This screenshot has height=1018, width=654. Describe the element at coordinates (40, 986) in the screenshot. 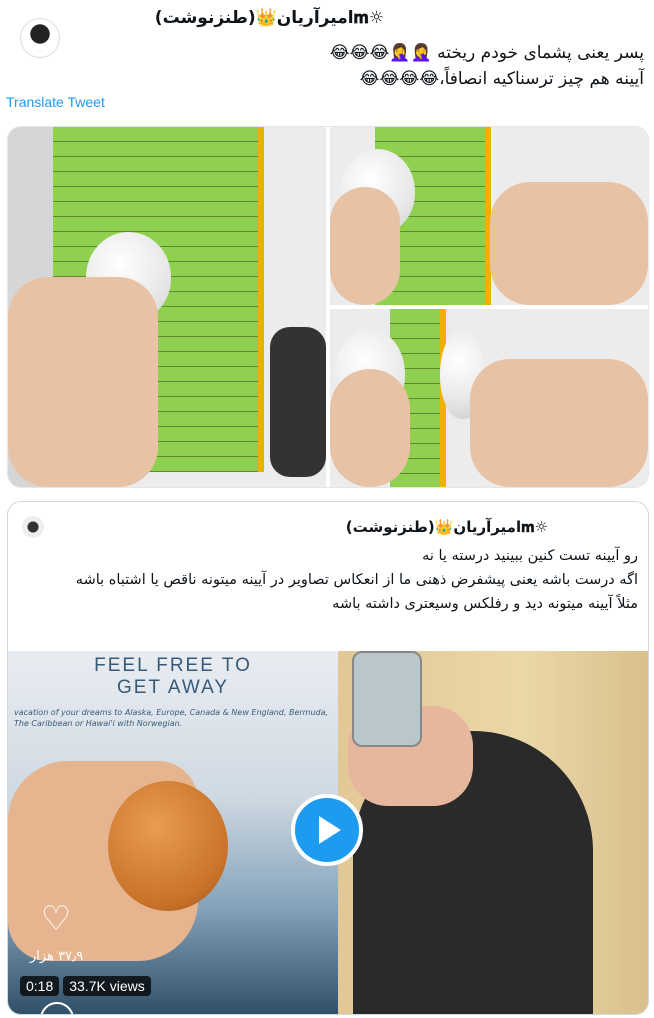

I see `video-duration: 0:18` at that location.